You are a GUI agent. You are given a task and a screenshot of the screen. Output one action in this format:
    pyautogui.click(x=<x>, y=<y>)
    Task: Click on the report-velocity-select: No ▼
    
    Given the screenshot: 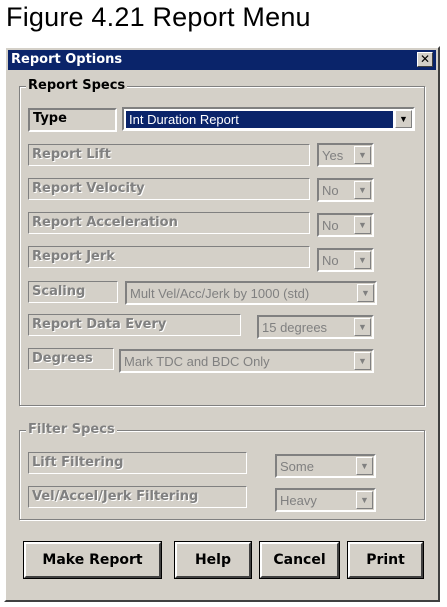 What is the action you would take?
    pyautogui.click(x=345, y=190)
    